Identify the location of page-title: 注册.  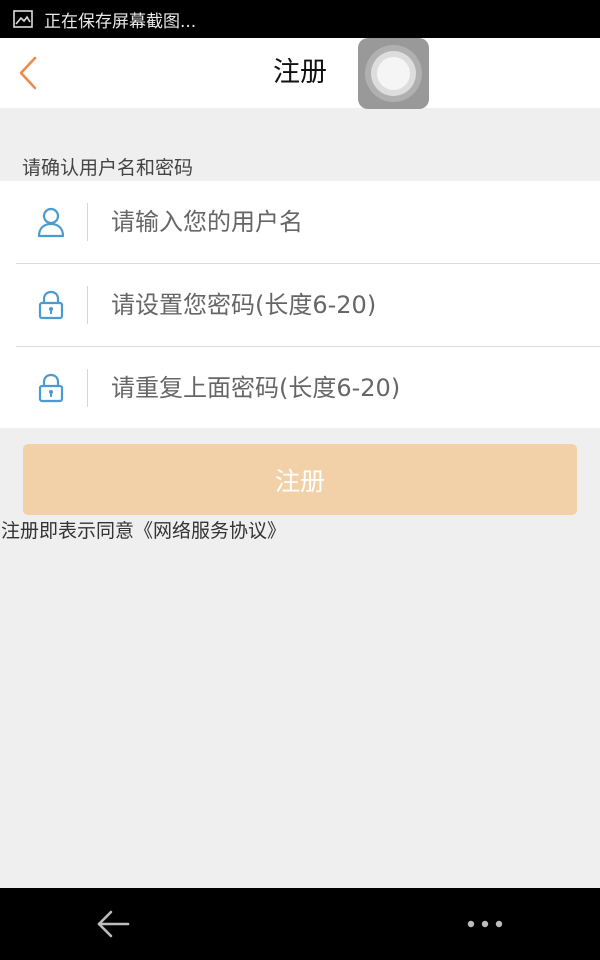
(300, 72).